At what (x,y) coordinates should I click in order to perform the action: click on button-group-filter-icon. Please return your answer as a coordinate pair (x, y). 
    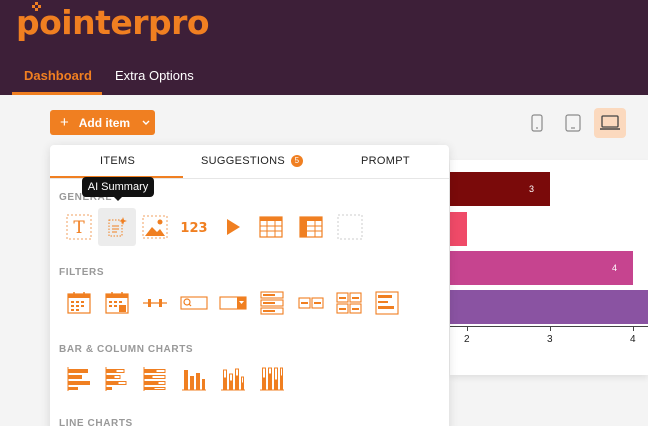
    Looking at the image, I should click on (311, 303).